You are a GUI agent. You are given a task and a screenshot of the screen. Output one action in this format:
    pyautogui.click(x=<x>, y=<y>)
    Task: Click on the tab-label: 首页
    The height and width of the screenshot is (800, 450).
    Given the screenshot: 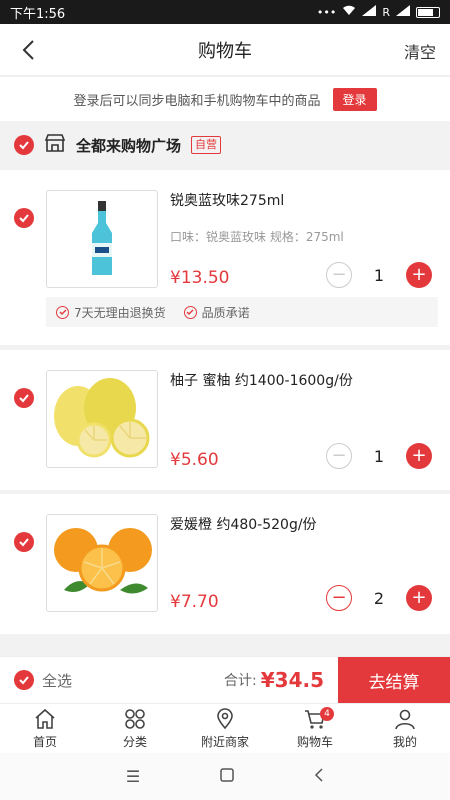 What is the action you would take?
    pyautogui.click(x=44, y=742)
    